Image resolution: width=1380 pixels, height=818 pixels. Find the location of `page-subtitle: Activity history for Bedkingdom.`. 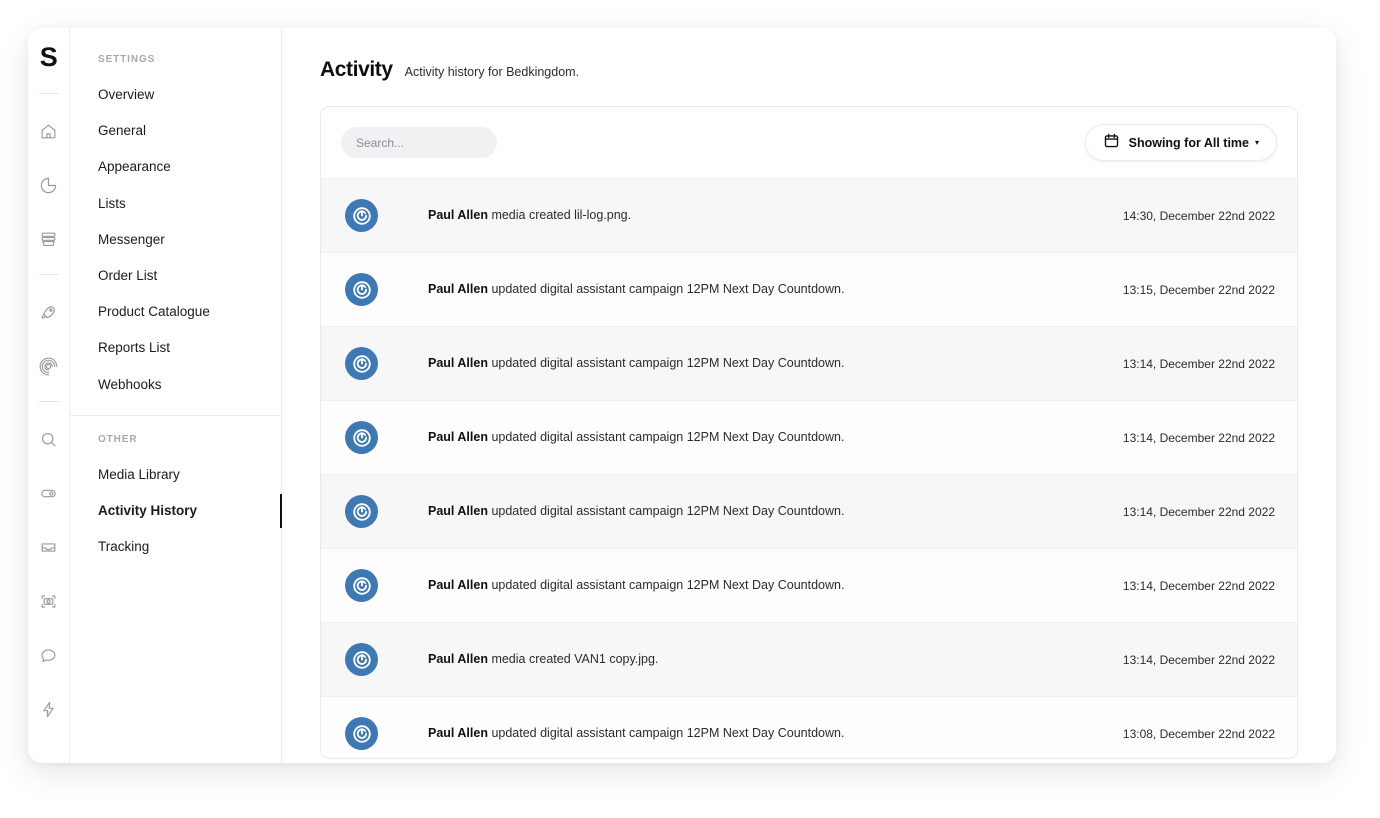

page-subtitle: Activity history for Bedkingdom. is located at coordinates (492, 72).